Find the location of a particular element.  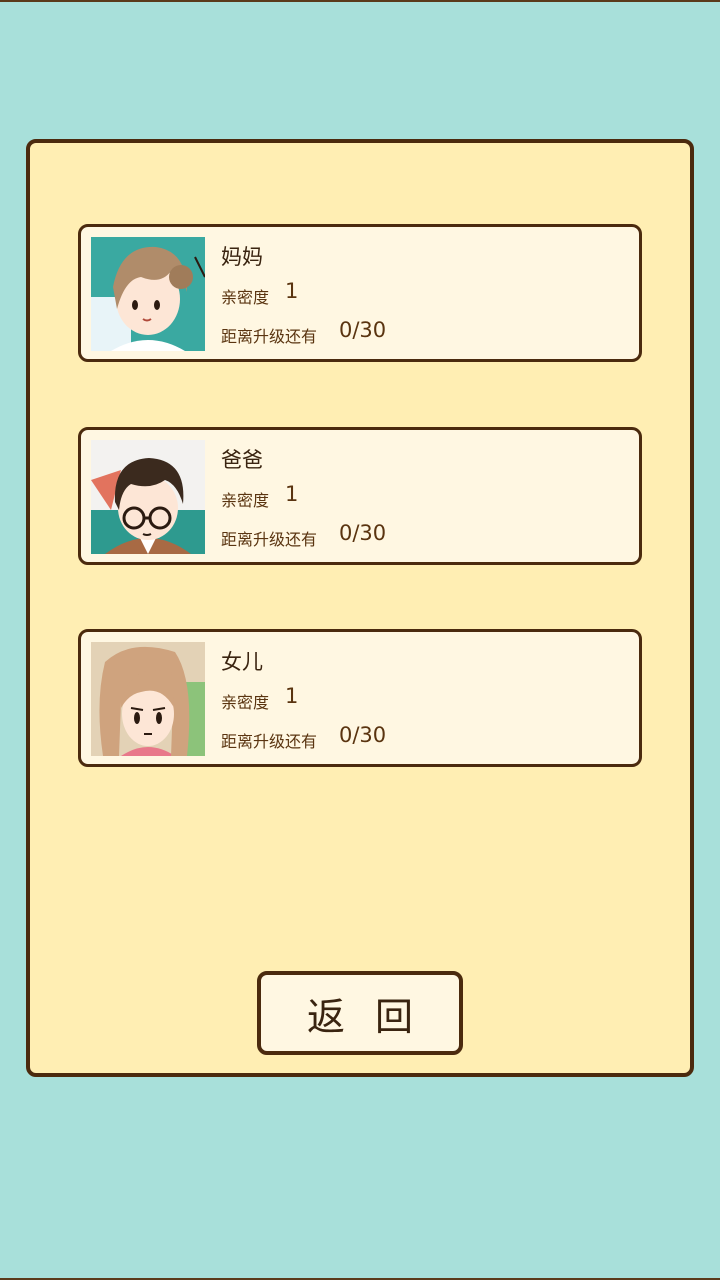

character-name: 女儿 is located at coordinates (242, 662).